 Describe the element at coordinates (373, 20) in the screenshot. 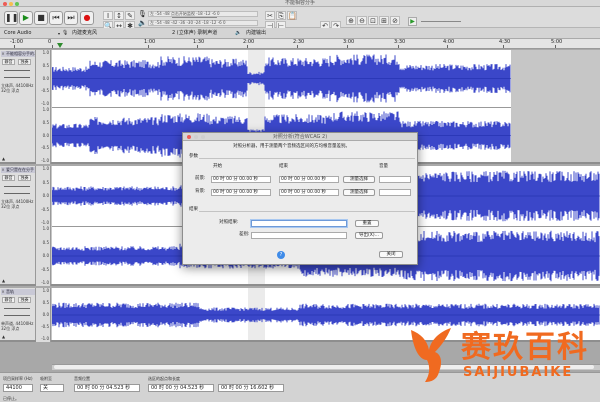

I see `fit-selection-icon: ⊡` at that location.